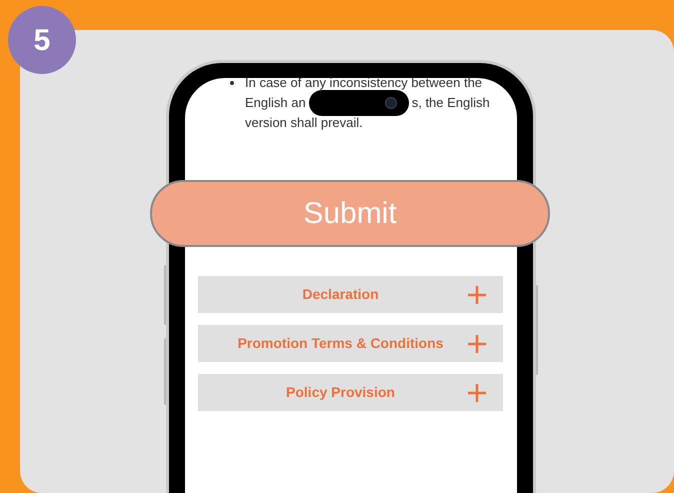  I want to click on notice-text: s, the English, so click(451, 103).